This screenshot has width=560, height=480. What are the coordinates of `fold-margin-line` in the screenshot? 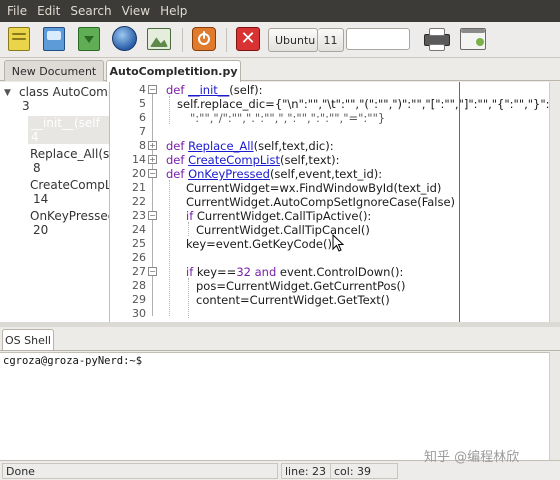 It's located at (152, 202).